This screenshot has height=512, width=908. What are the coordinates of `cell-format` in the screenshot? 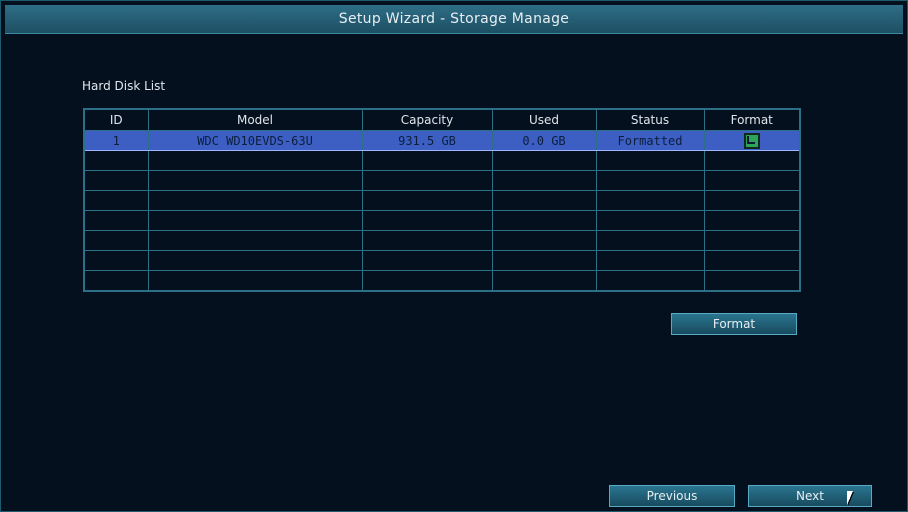 It's located at (752, 140).